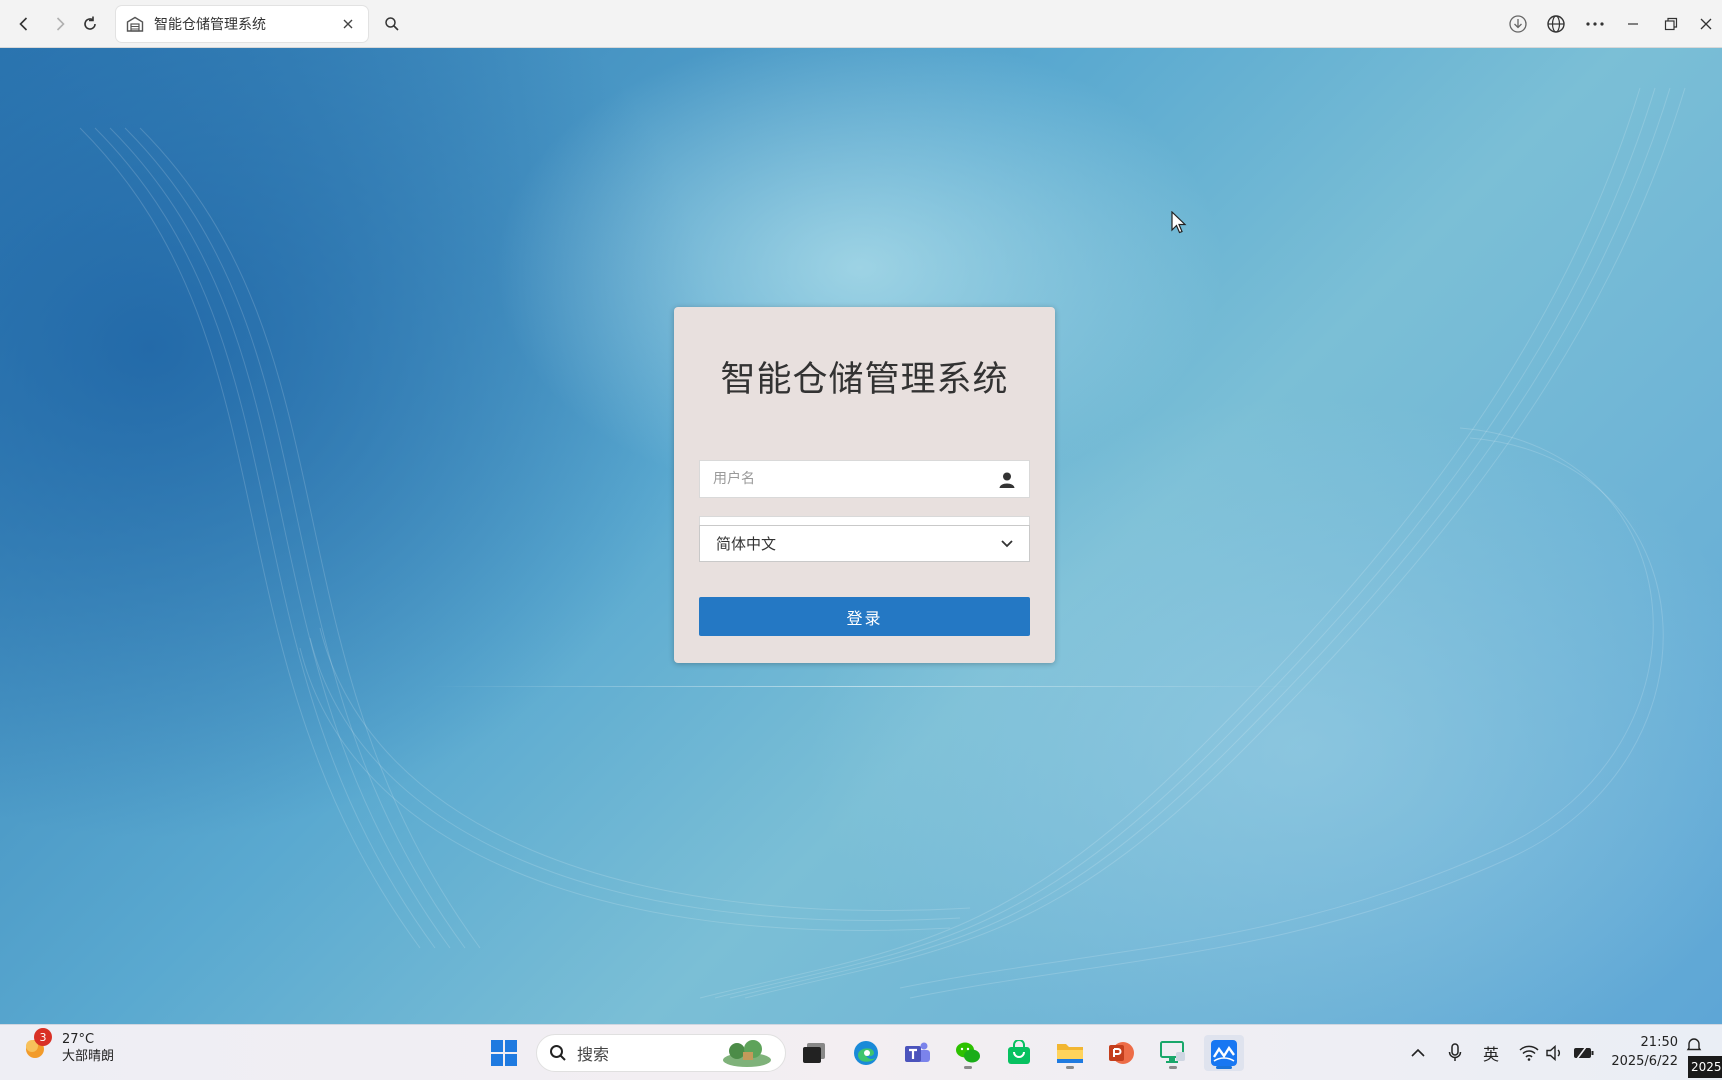 Image resolution: width=1722 pixels, height=1080 pixels. I want to click on more-menu-button, so click(1595, 24).